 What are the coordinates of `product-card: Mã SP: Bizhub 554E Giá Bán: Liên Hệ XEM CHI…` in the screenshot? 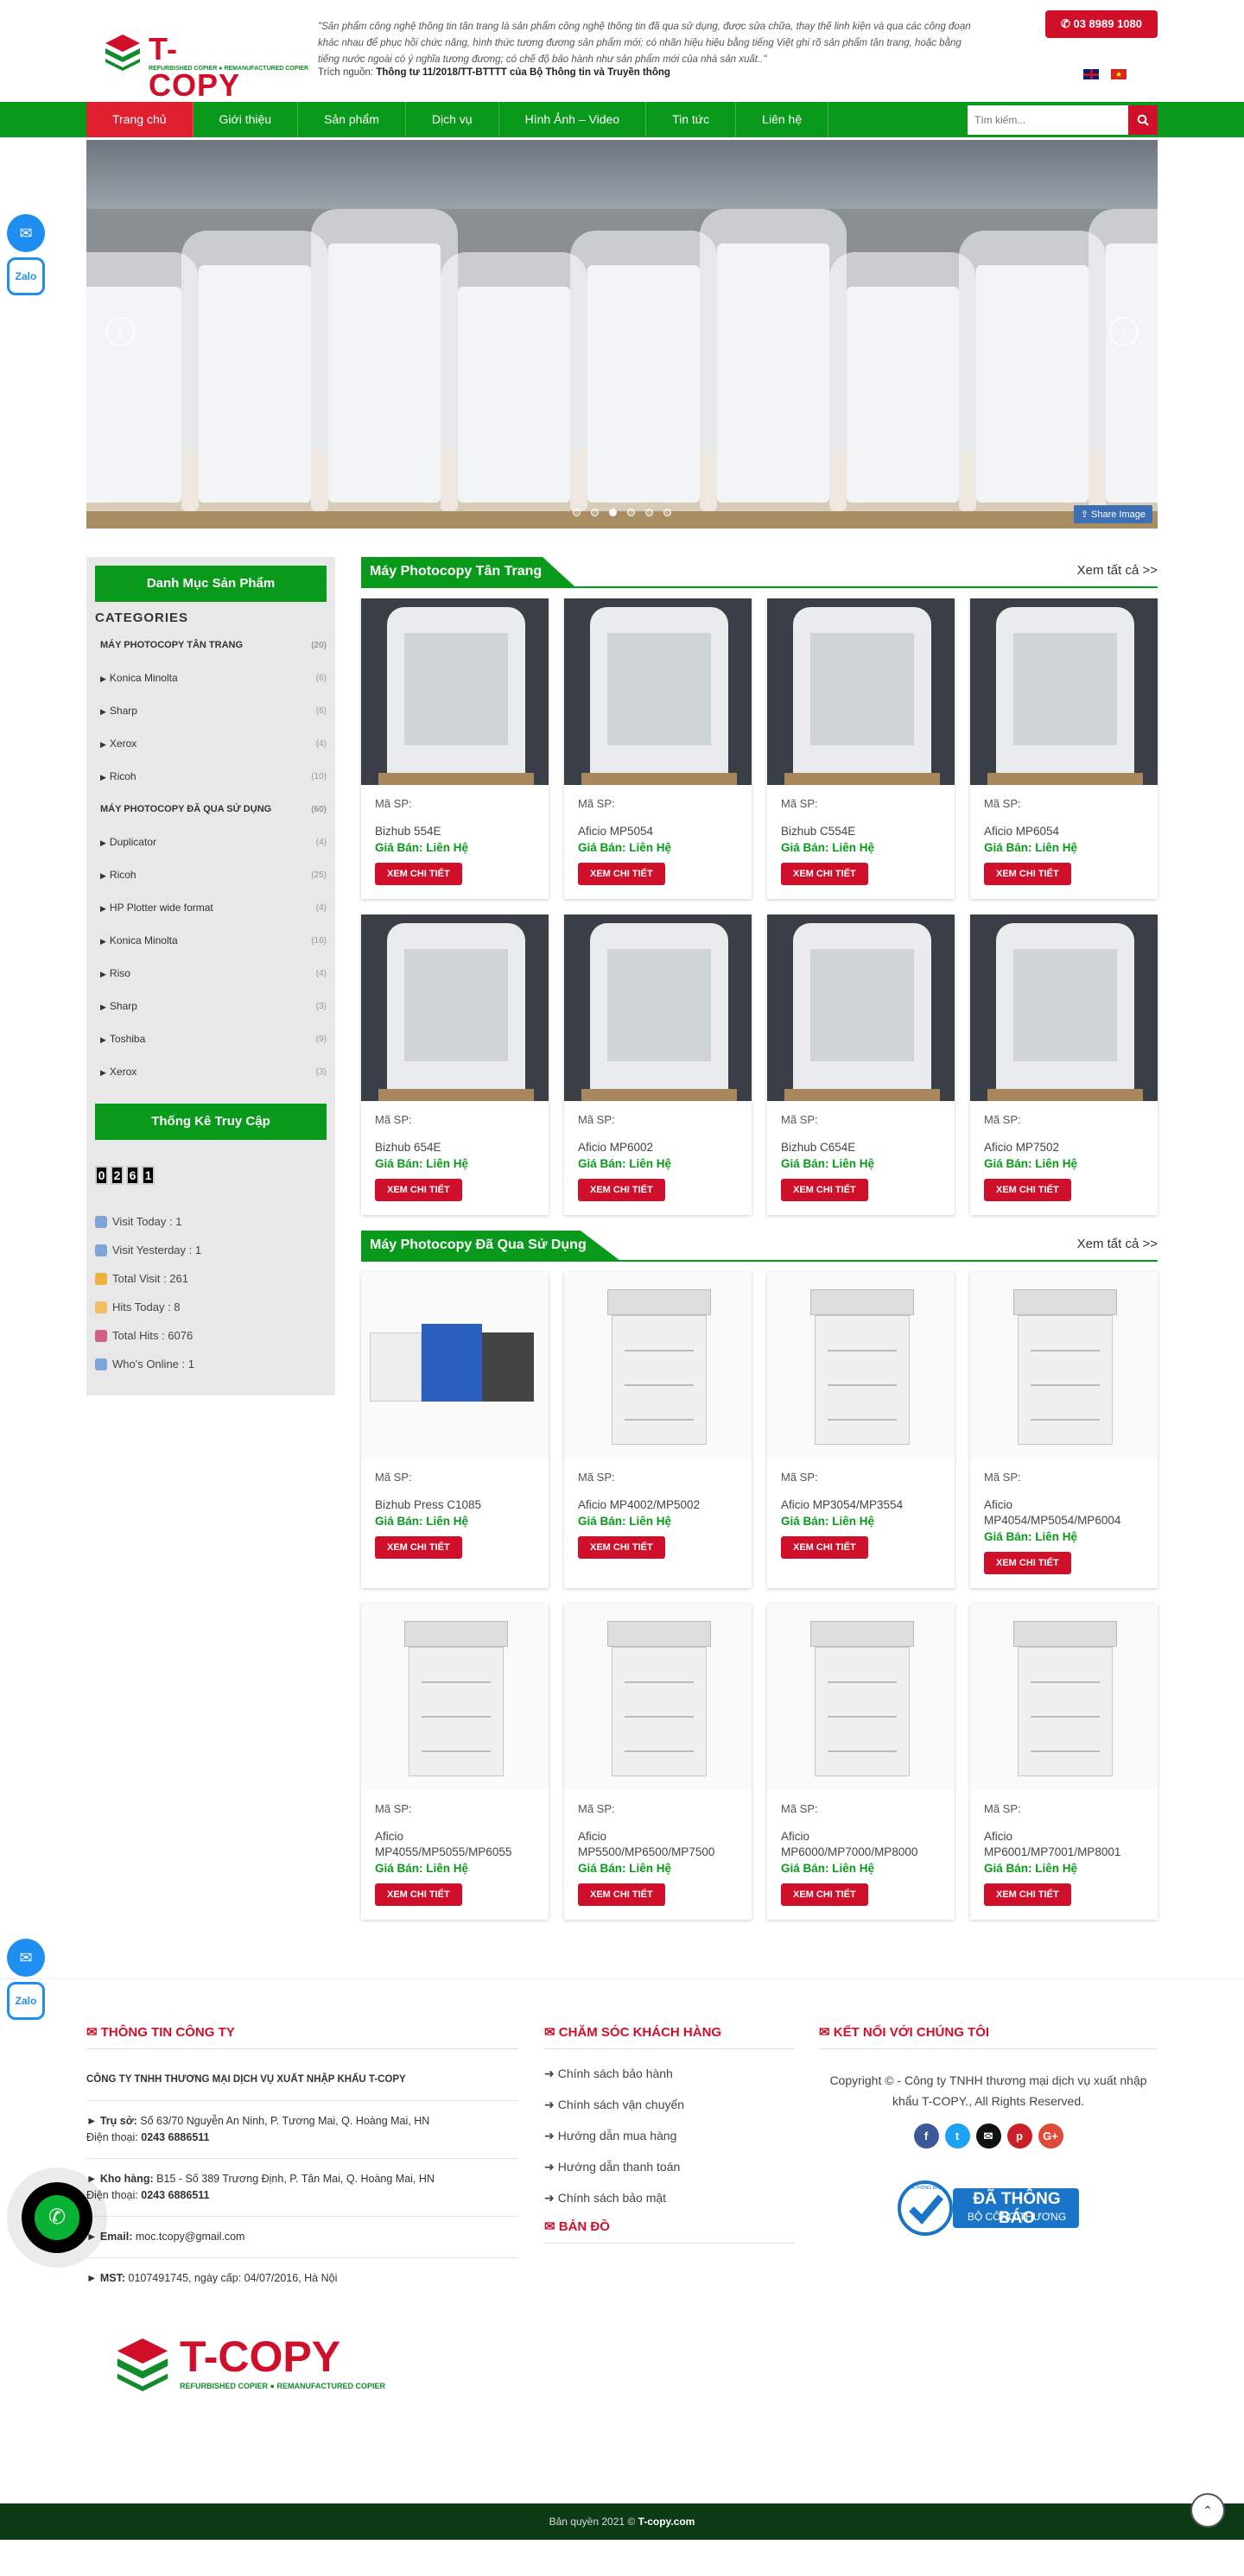 It's located at (455, 748).